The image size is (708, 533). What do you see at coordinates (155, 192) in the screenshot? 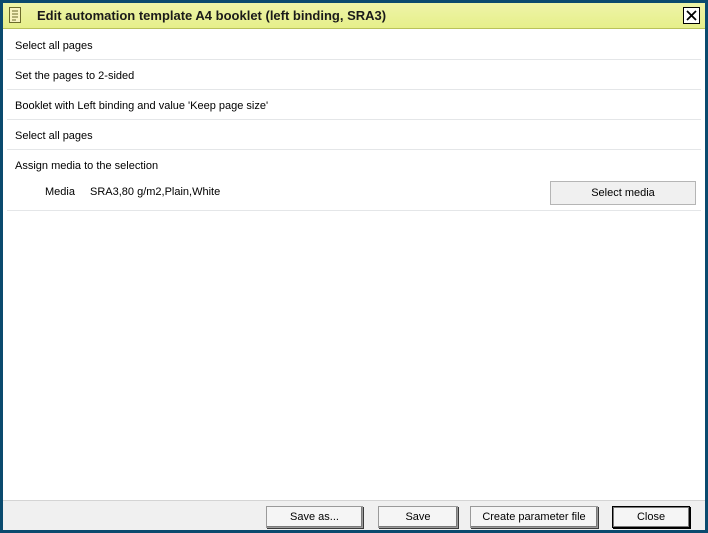
I see `media-value: SRA3,80 g/m2,Plain,White` at bounding box center [155, 192].